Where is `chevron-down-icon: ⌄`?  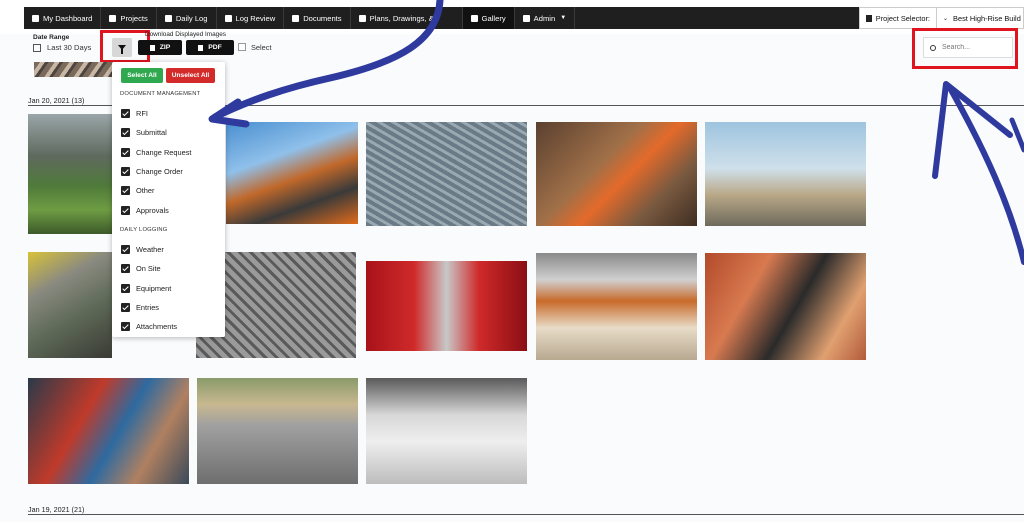 chevron-down-icon: ⌄ is located at coordinates (946, 18).